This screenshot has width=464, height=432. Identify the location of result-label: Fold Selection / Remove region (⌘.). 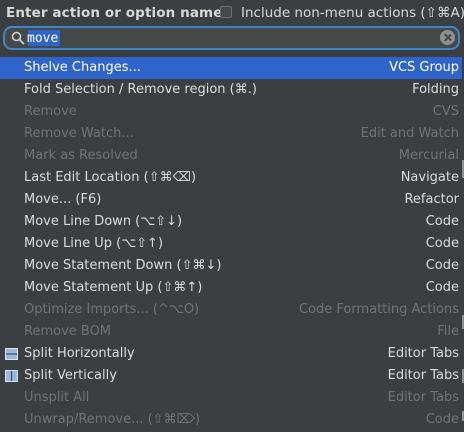
(140, 89).